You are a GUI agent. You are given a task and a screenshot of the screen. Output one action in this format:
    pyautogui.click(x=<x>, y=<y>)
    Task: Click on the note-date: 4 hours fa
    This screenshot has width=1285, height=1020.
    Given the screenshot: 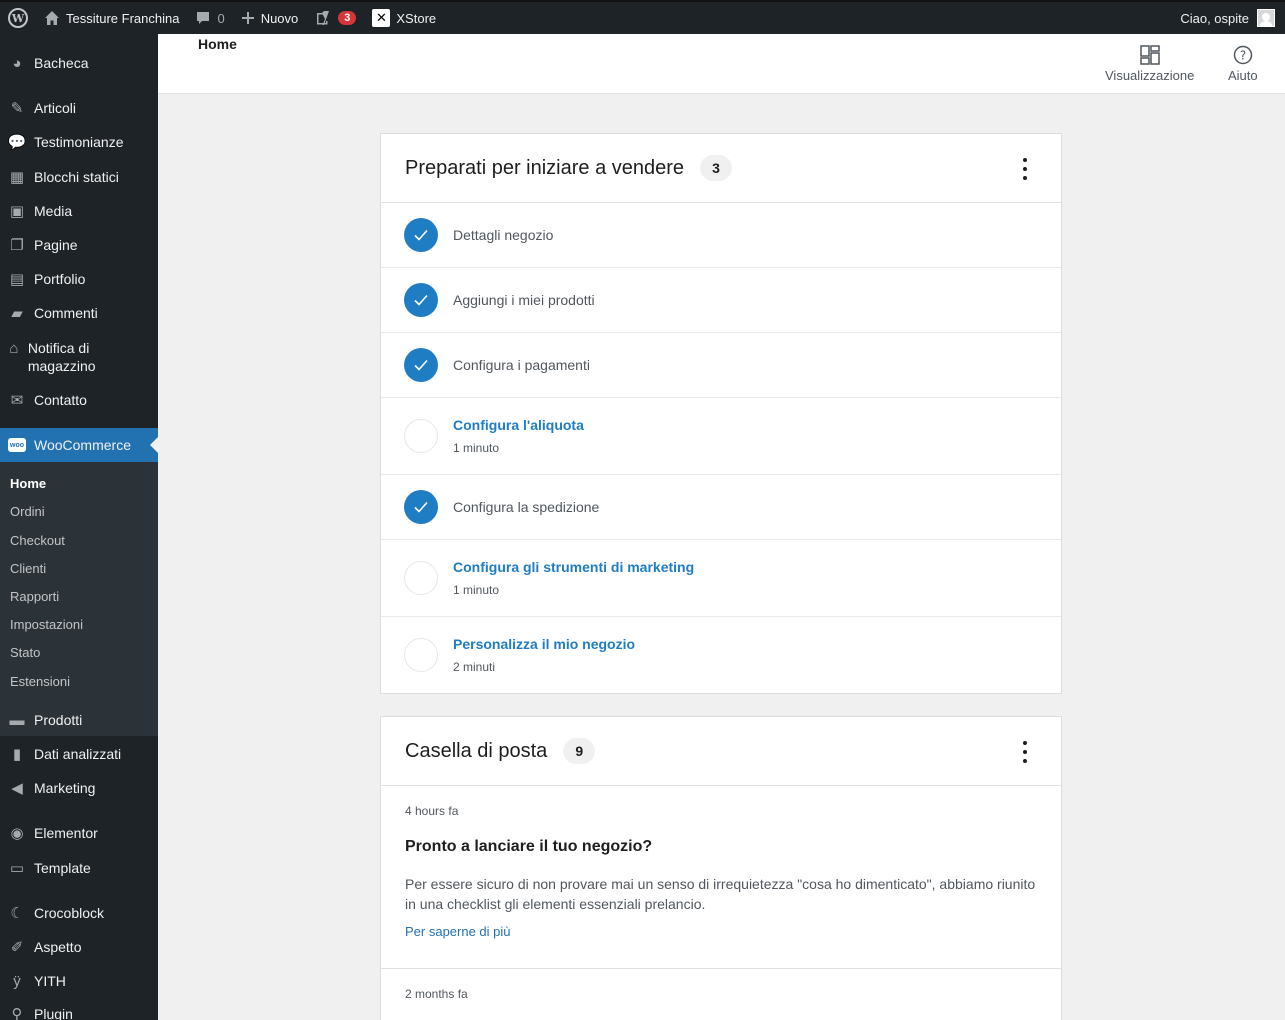 What is the action you would take?
    pyautogui.click(x=432, y=811)
    